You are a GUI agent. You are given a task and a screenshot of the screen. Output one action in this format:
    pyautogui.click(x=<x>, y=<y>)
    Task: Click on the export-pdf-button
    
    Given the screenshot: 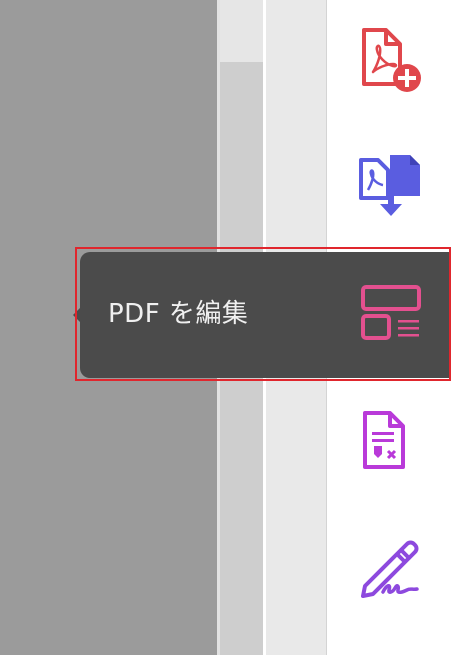 What is the action you would take?
    pyautogui.click(x=391, y=186)
    